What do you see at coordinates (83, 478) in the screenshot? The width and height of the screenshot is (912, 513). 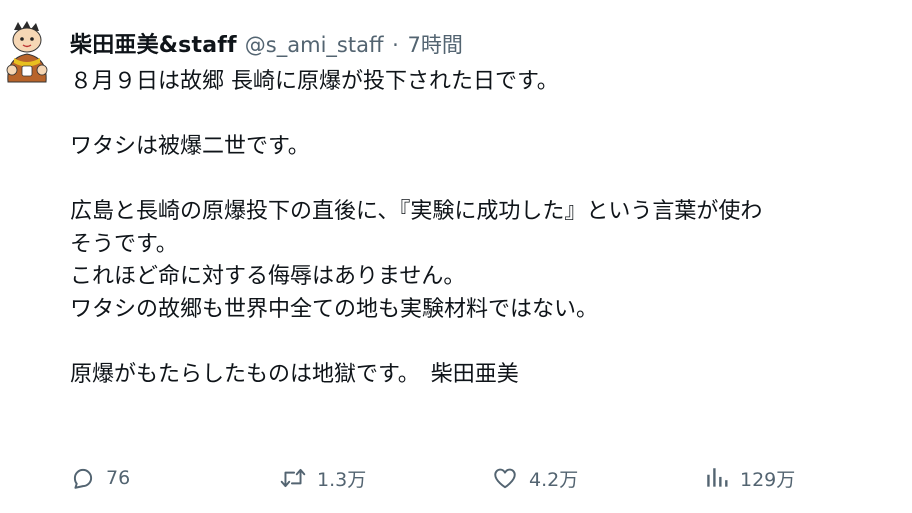 I see `reply-icon` at bounding box center [83, 478].